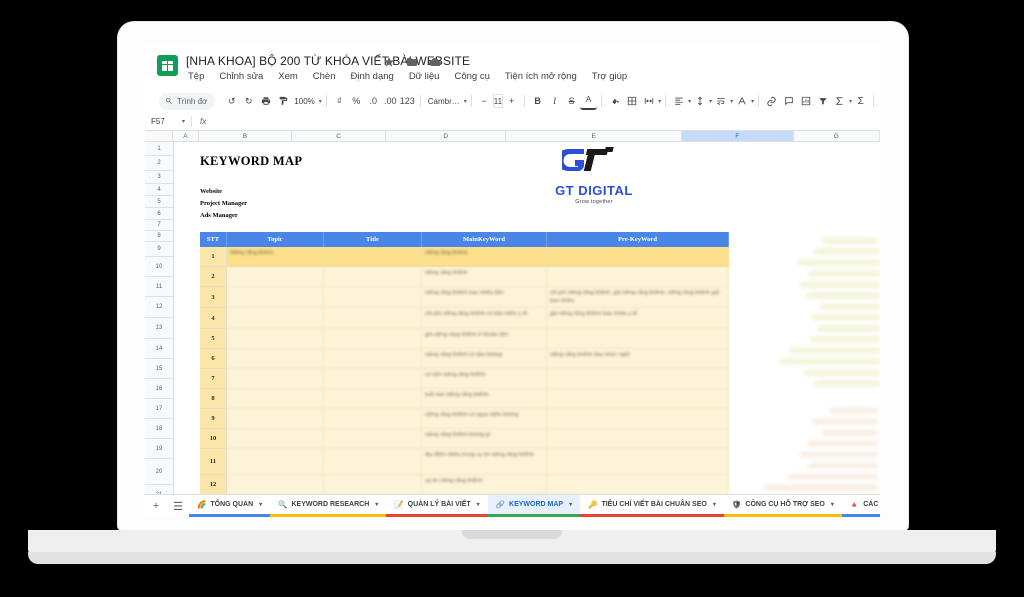 This screenshot has width=1024, height=597. I want to click on table-row: 5 giá niềng răng khểnh ở khoản tiền, so click(464, 339).